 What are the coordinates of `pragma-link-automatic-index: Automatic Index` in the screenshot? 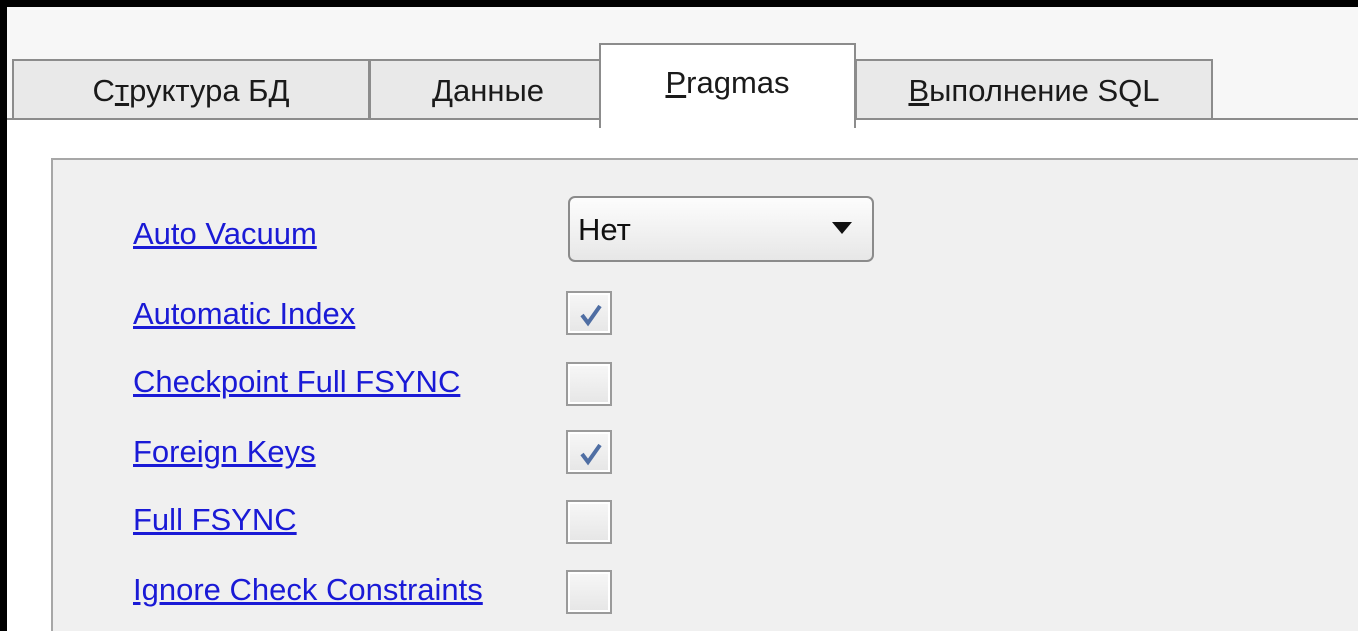 It's located at (244, 314).